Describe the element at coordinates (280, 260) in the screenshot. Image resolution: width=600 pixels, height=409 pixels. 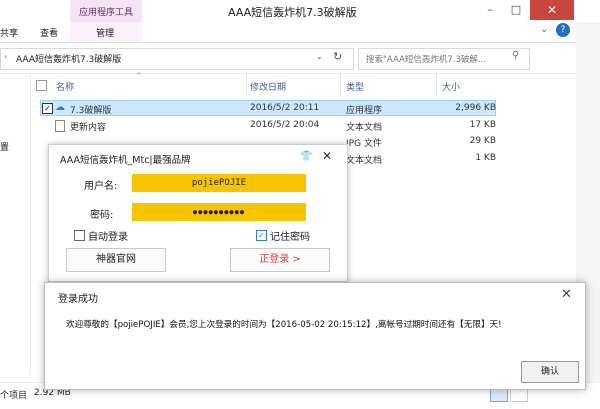
I see `login-button: 正登录 >` at that location.